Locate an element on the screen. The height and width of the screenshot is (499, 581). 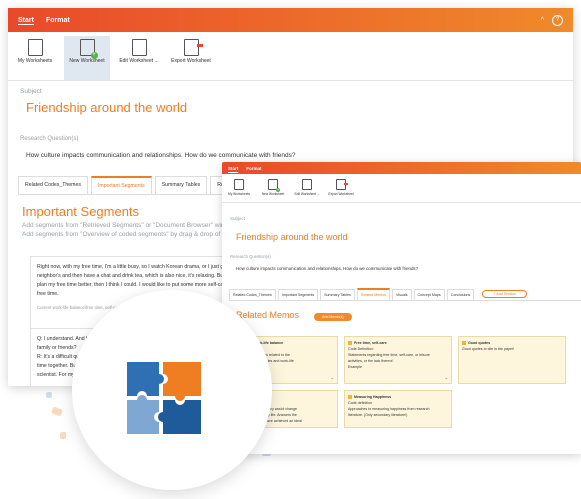
tab-concept-maps: Concept Maps is located at coordinates (429, 294).